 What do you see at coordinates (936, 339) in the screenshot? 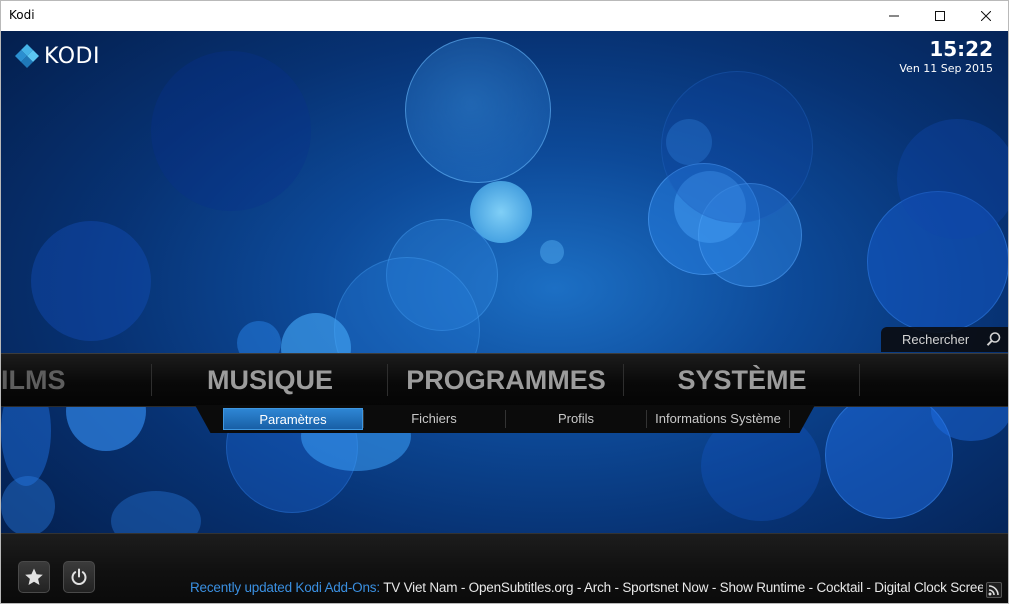
I see `search-label: Rechercher` at bounding box center [936, 339].